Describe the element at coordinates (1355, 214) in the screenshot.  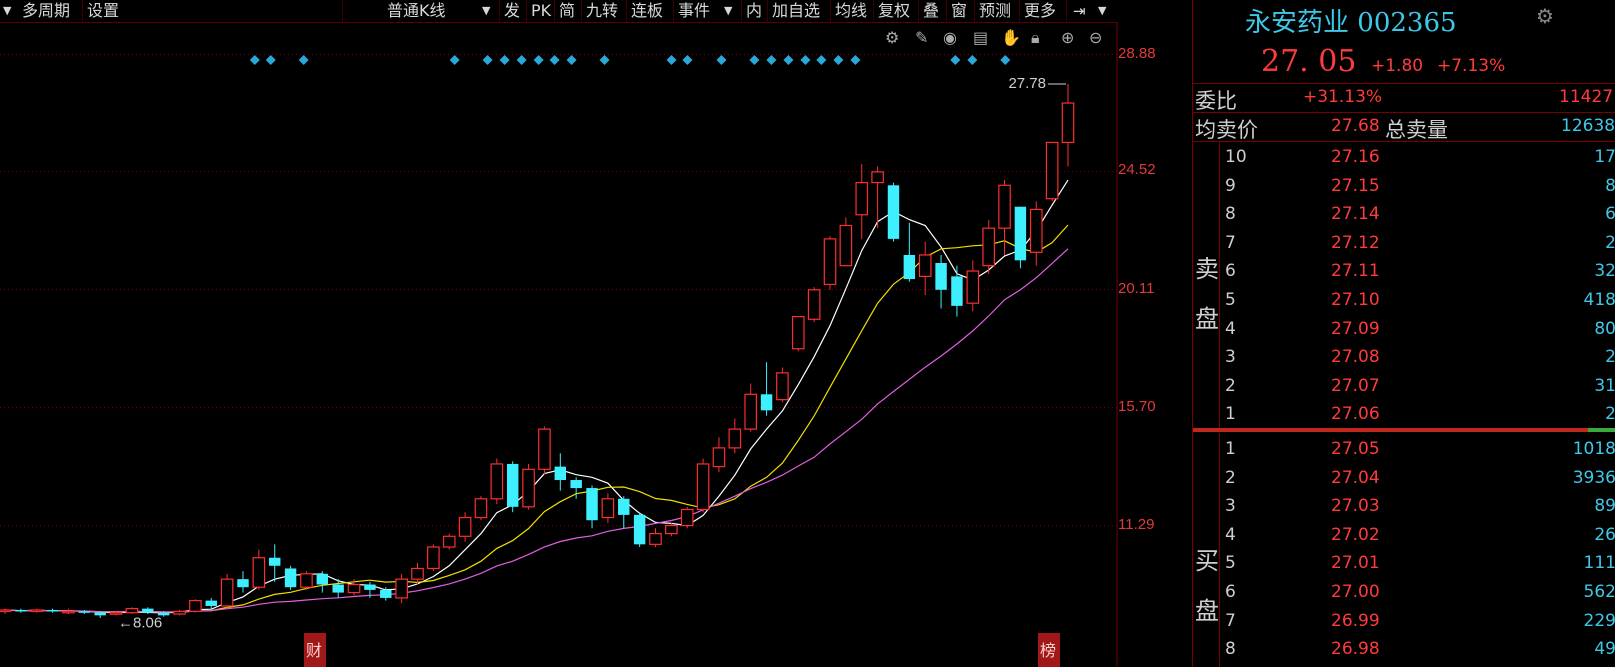
I see `ask-price: 27.14` at that location.